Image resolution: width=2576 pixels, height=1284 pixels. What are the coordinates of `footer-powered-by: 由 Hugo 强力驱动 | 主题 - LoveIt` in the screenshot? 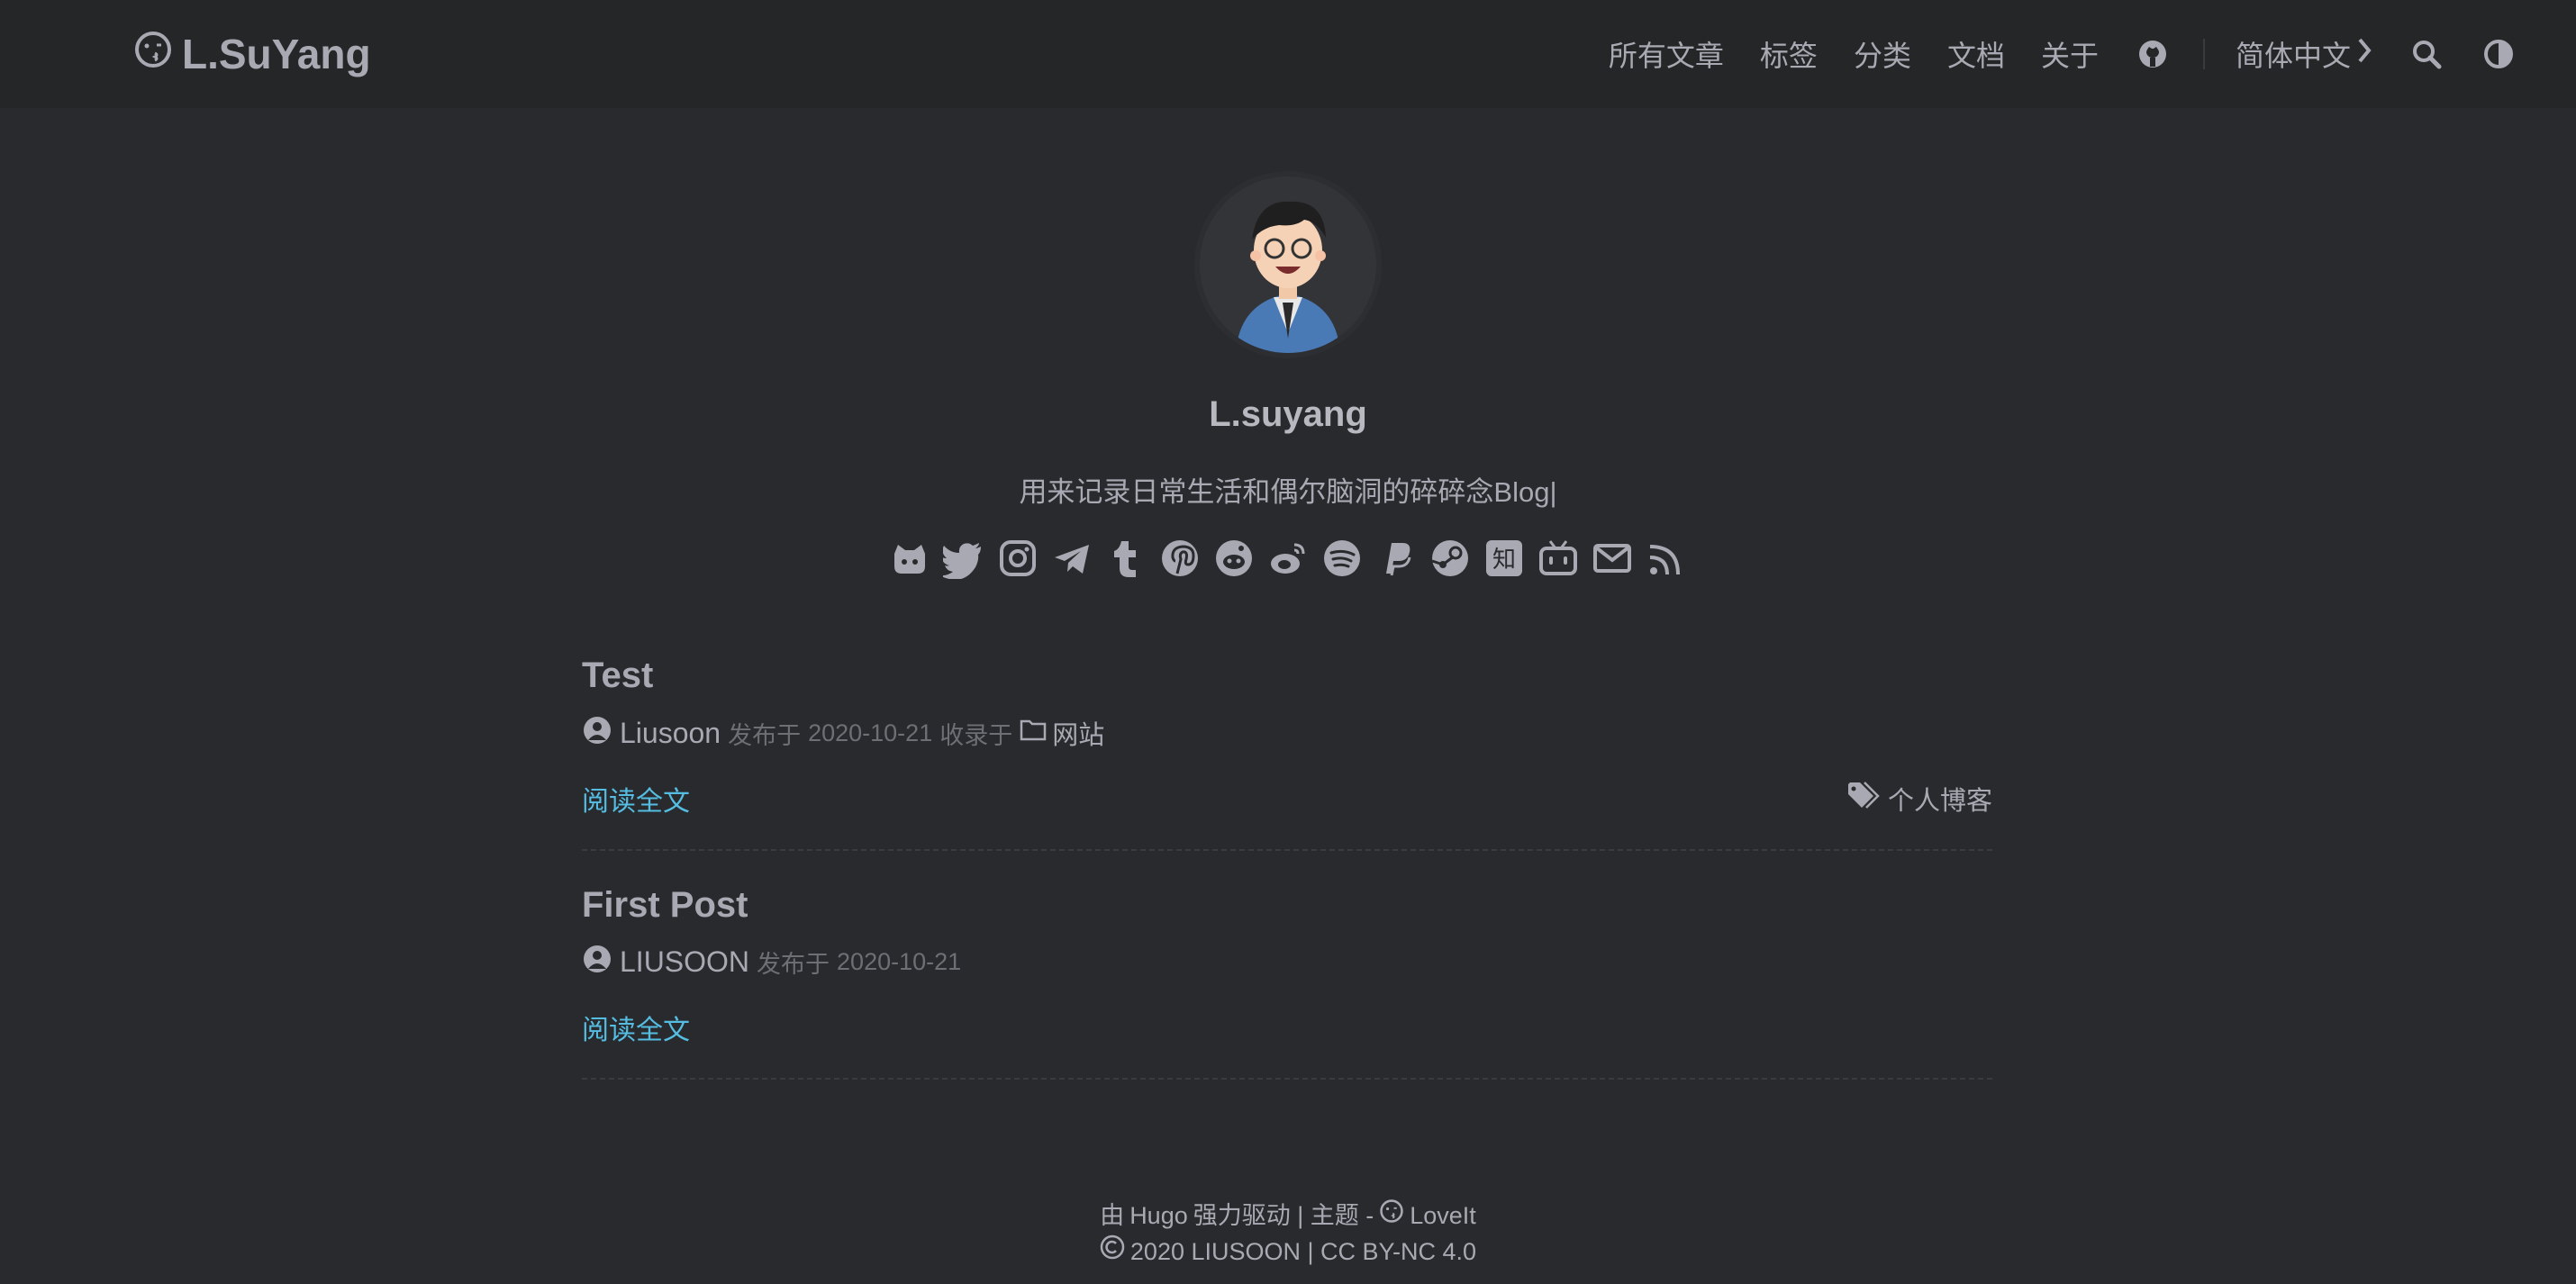 It's located at (1288, 1216).